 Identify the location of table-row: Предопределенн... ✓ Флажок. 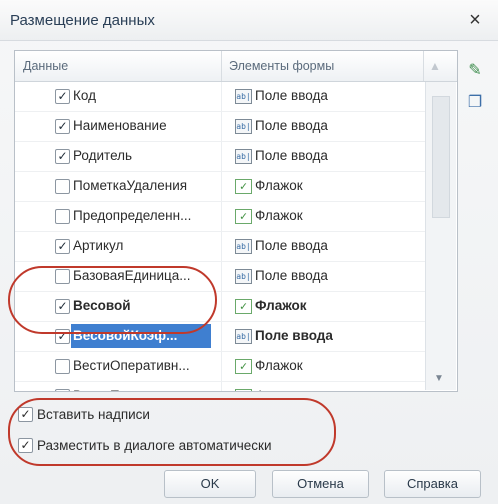
(220, 217).